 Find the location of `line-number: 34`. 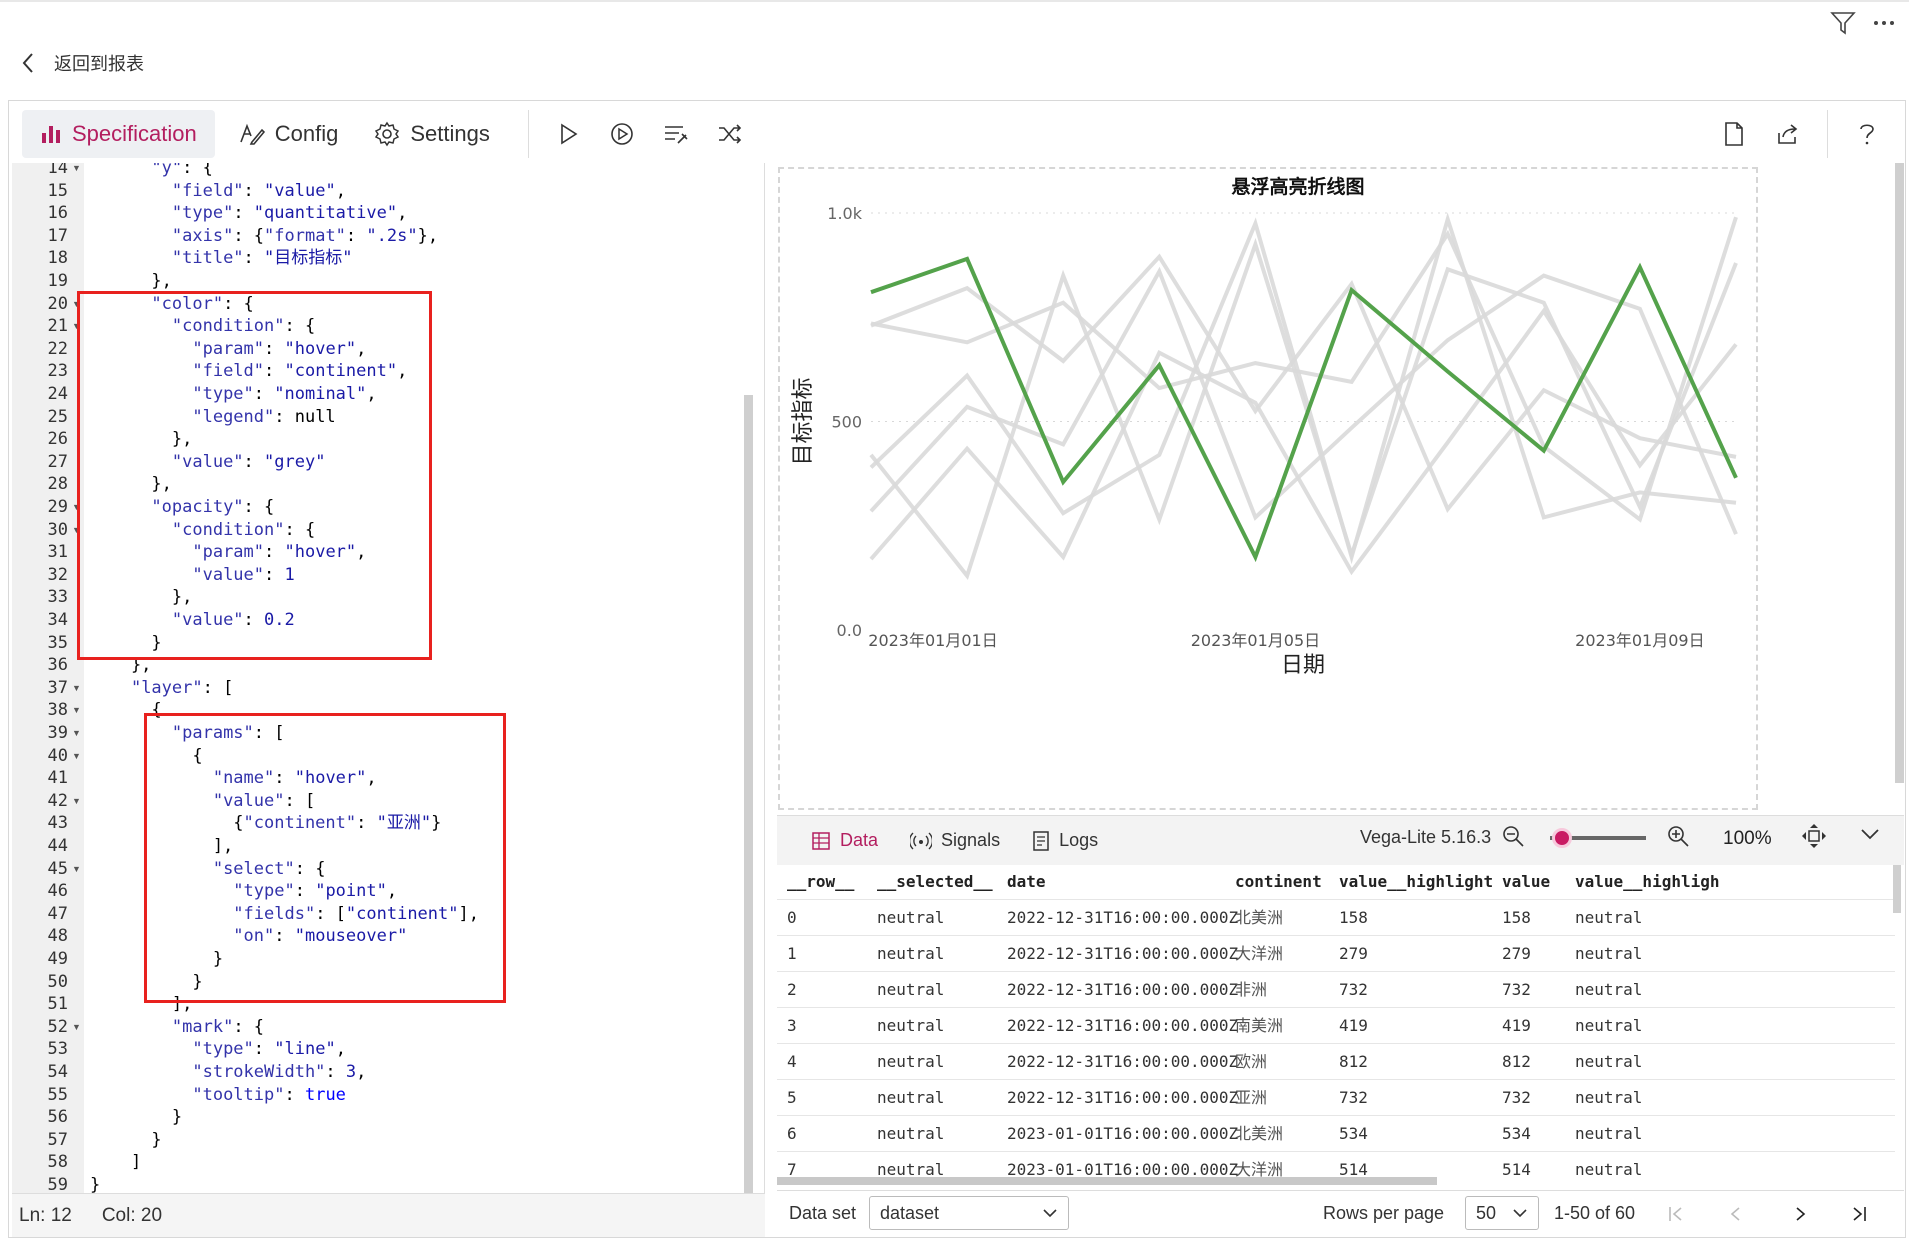

line-number: 34 is located at coordinates (57, 620).